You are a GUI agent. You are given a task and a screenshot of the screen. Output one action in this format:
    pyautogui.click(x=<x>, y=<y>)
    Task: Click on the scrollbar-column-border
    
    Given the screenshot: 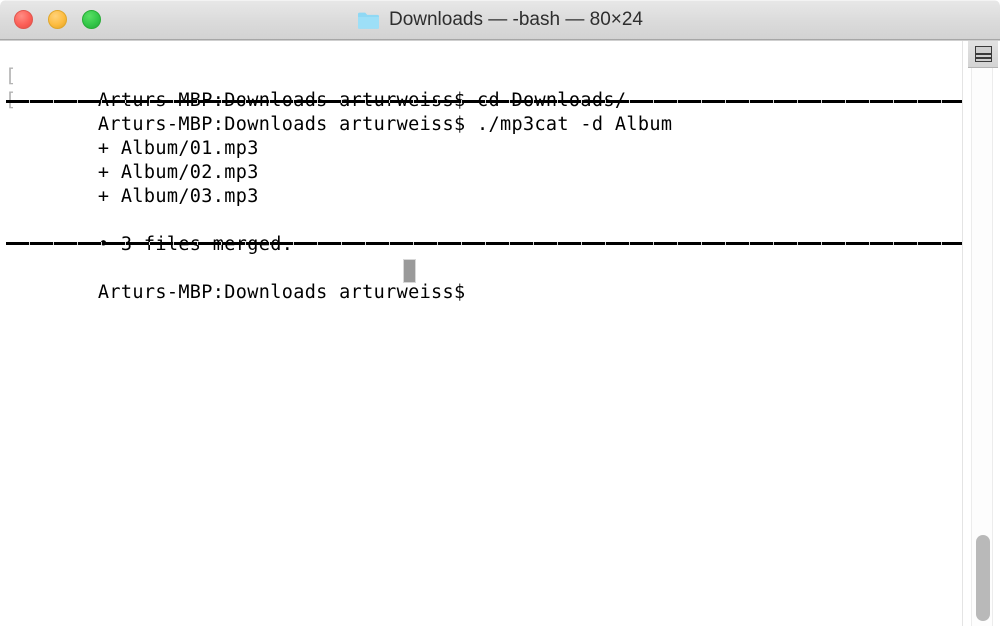 What is the action you would take?
    pyautogui.click(x=962, y=333)
    